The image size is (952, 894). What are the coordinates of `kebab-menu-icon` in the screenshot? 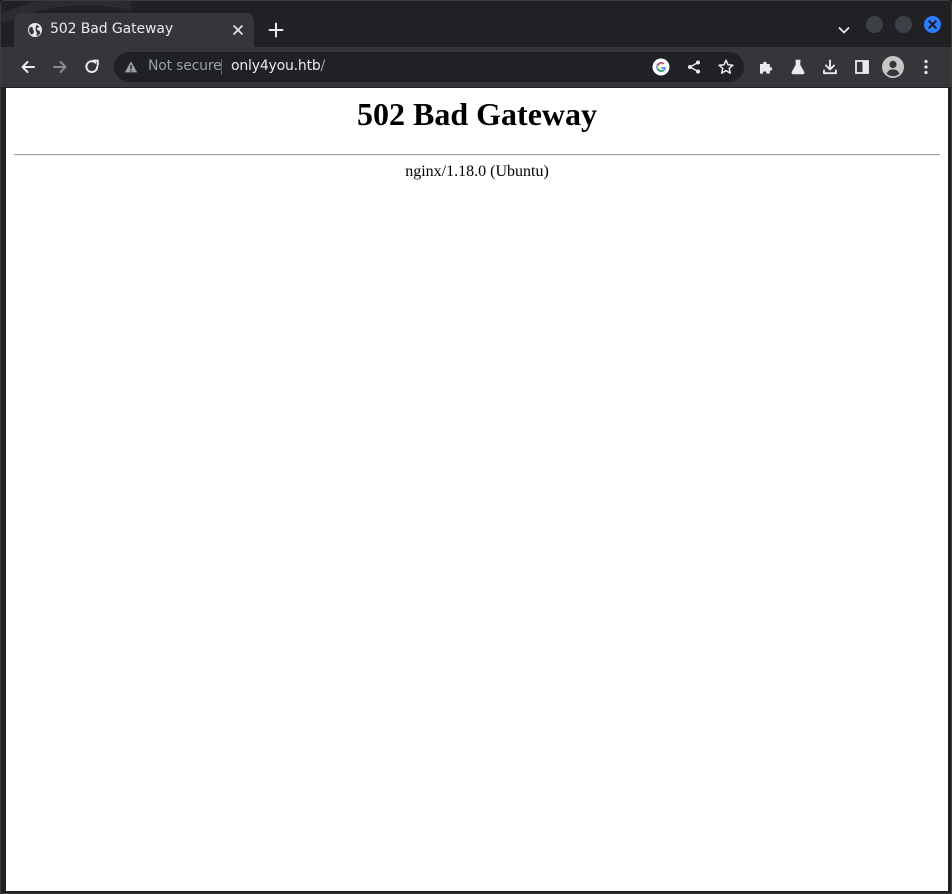 It's located at (926, 67).